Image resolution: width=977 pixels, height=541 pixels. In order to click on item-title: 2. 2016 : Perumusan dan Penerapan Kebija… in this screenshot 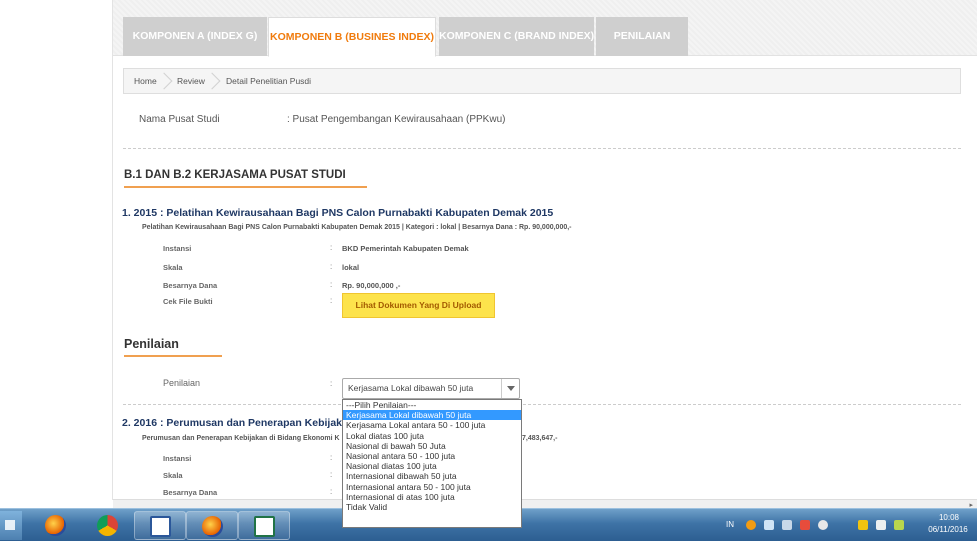, I will do `click(250, 423)`.